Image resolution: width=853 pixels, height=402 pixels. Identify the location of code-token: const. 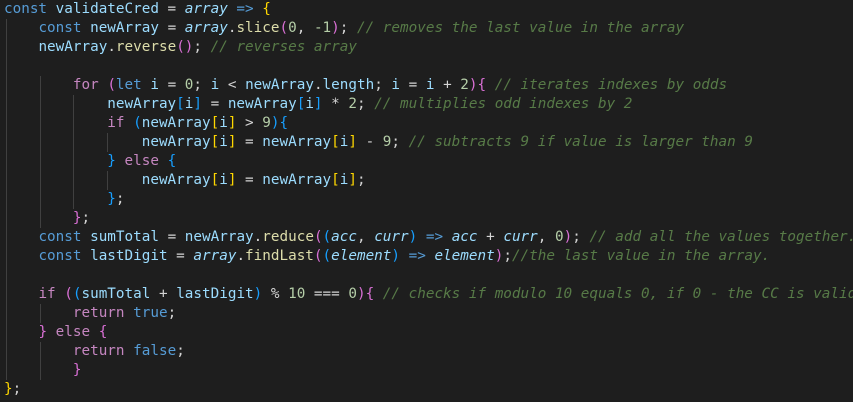
(64, 256).